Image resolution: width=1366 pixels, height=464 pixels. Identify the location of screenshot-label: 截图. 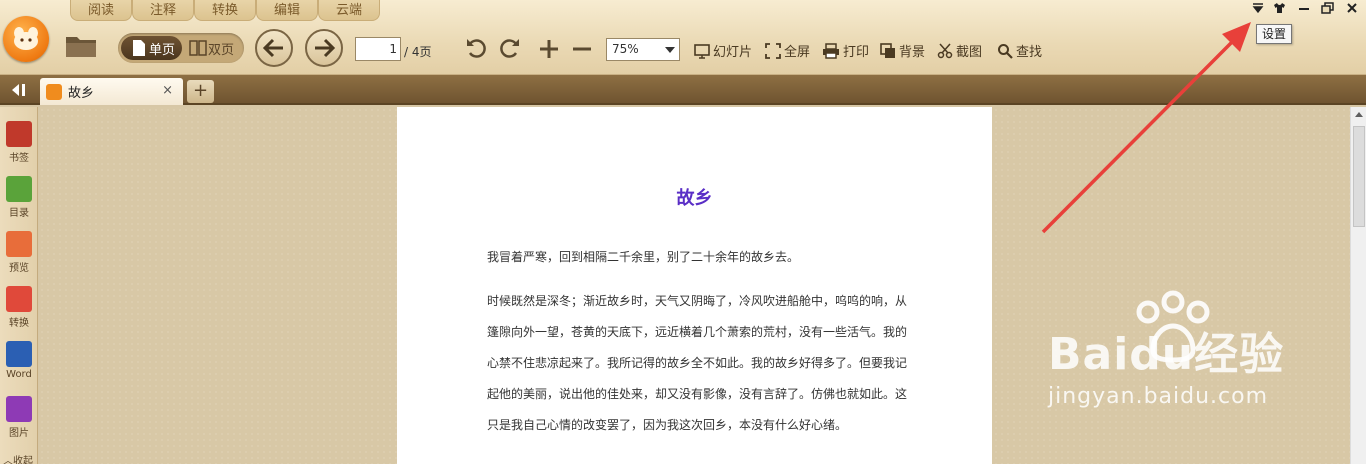
(969, 52).